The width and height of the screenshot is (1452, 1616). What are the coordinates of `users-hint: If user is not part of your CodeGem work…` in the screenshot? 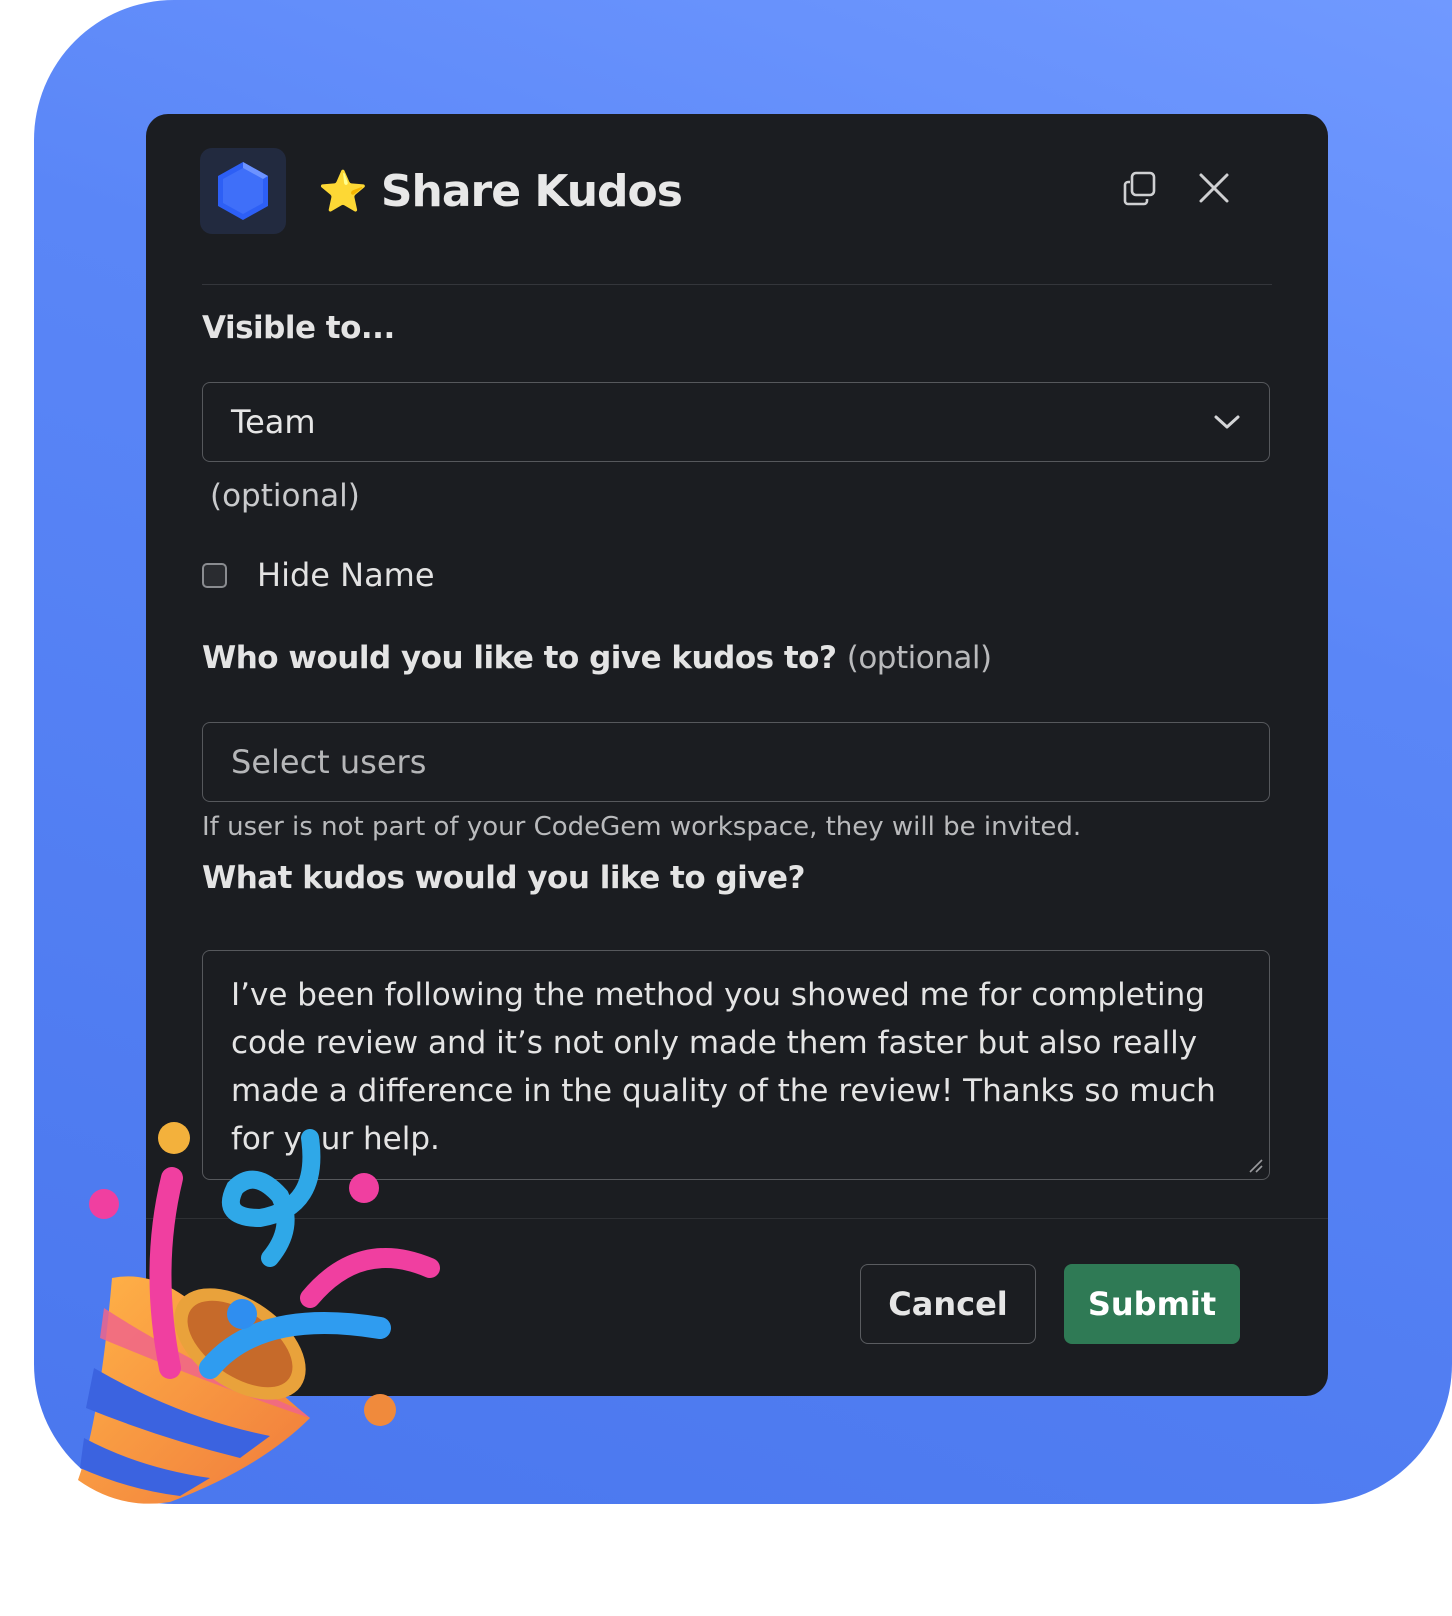 It's located at (642, 827).